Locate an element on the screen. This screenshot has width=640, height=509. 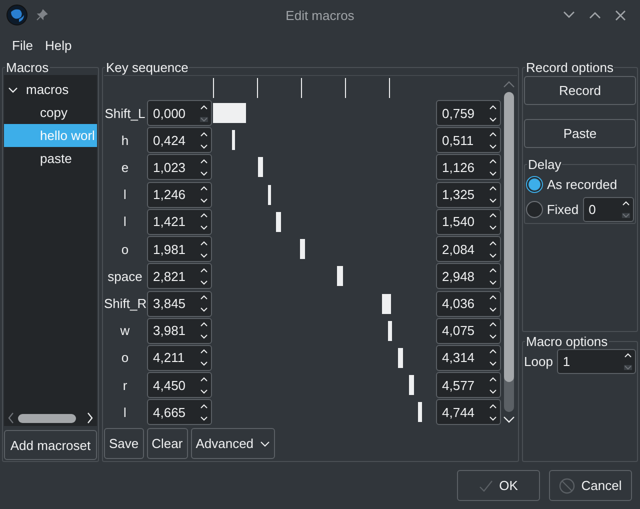
ok-button: OK is located at coordinates (498, 485).